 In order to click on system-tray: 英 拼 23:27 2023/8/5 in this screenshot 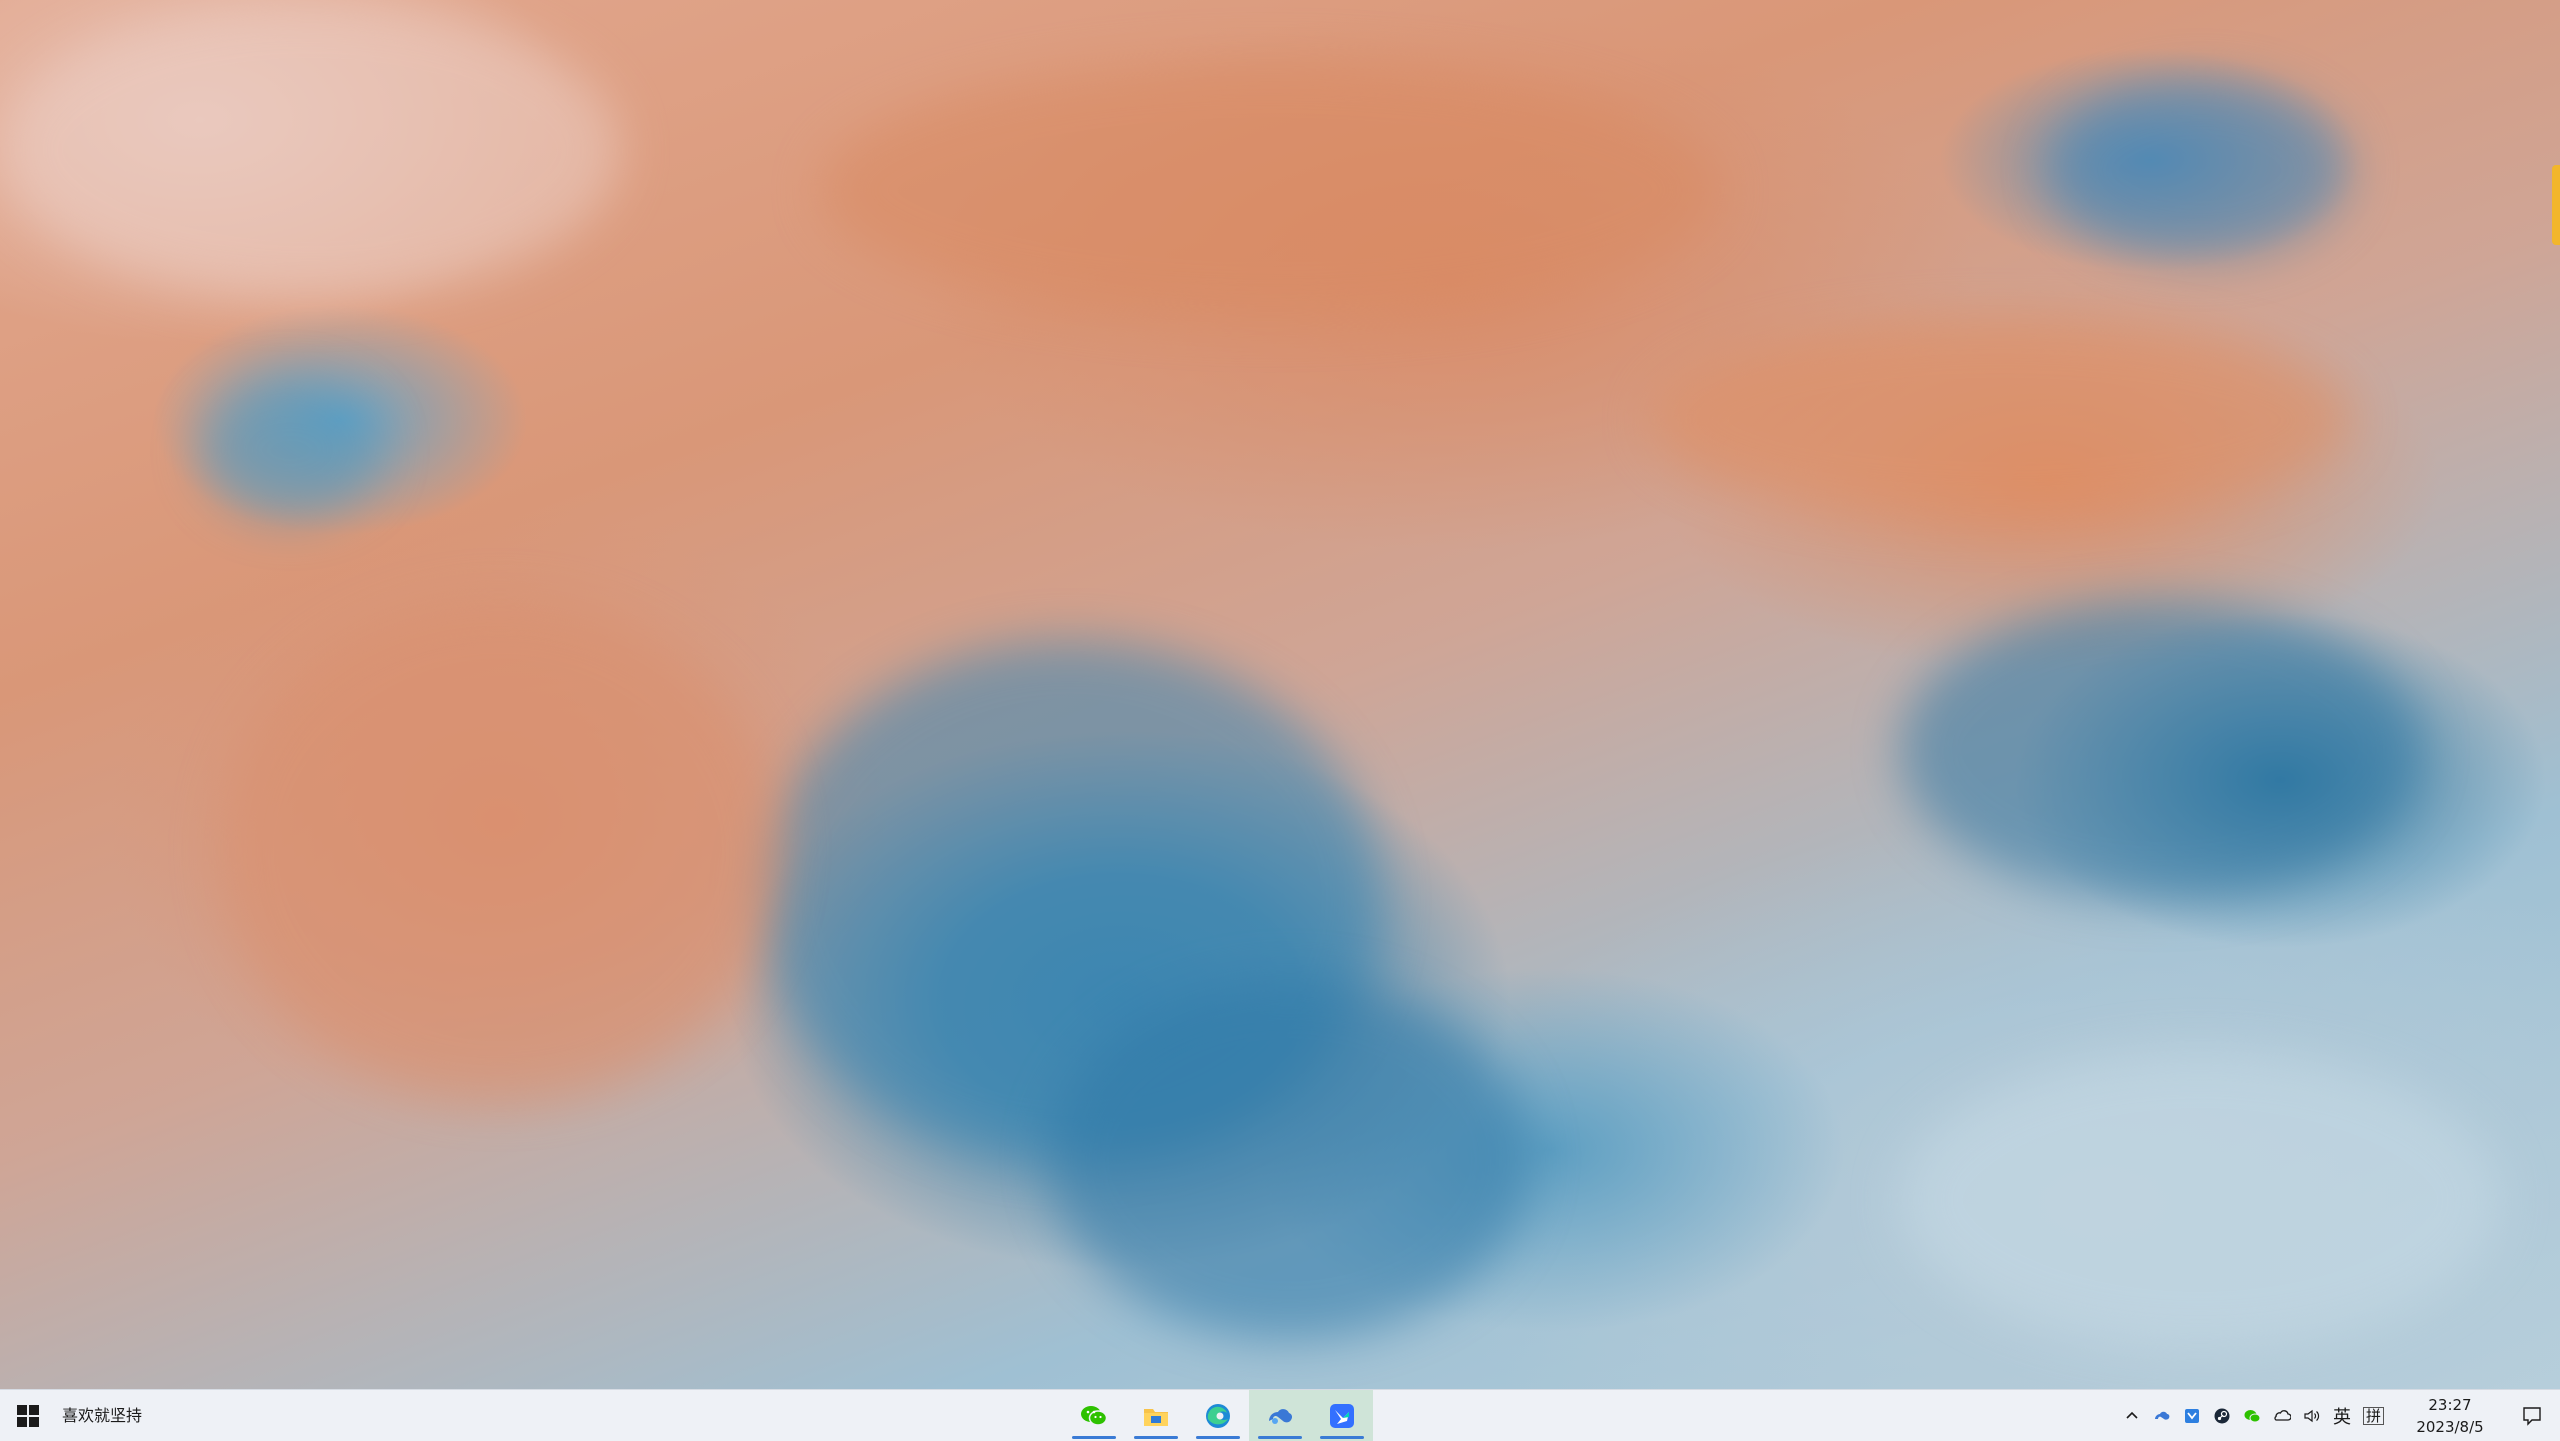, I will do `click(2338, 1415)`.